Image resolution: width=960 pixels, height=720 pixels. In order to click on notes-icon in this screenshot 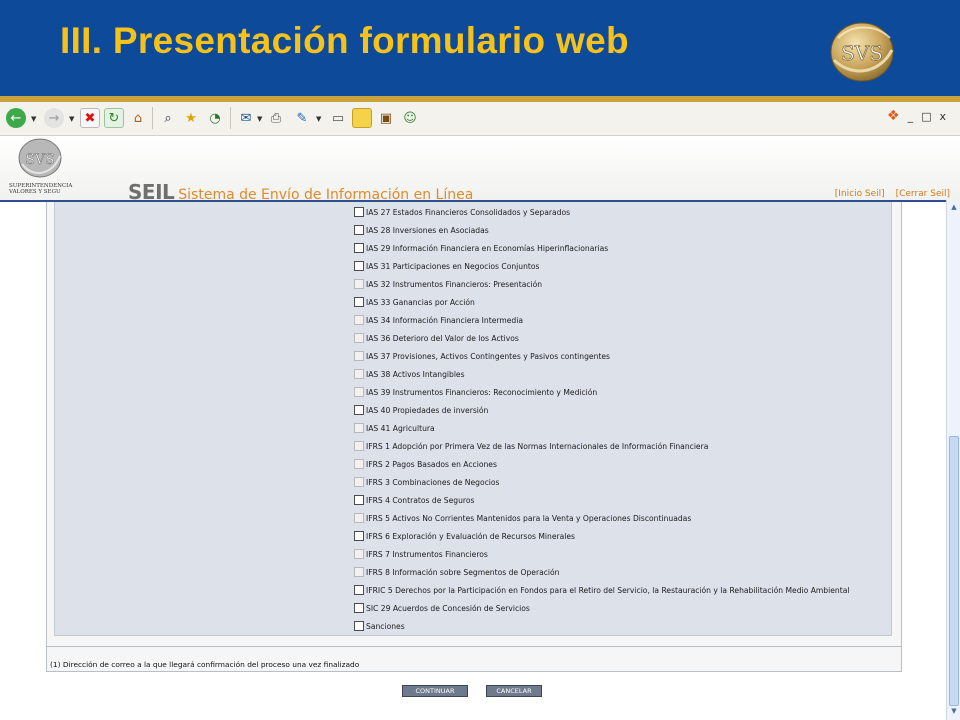, I will do `click(362, 118)`.